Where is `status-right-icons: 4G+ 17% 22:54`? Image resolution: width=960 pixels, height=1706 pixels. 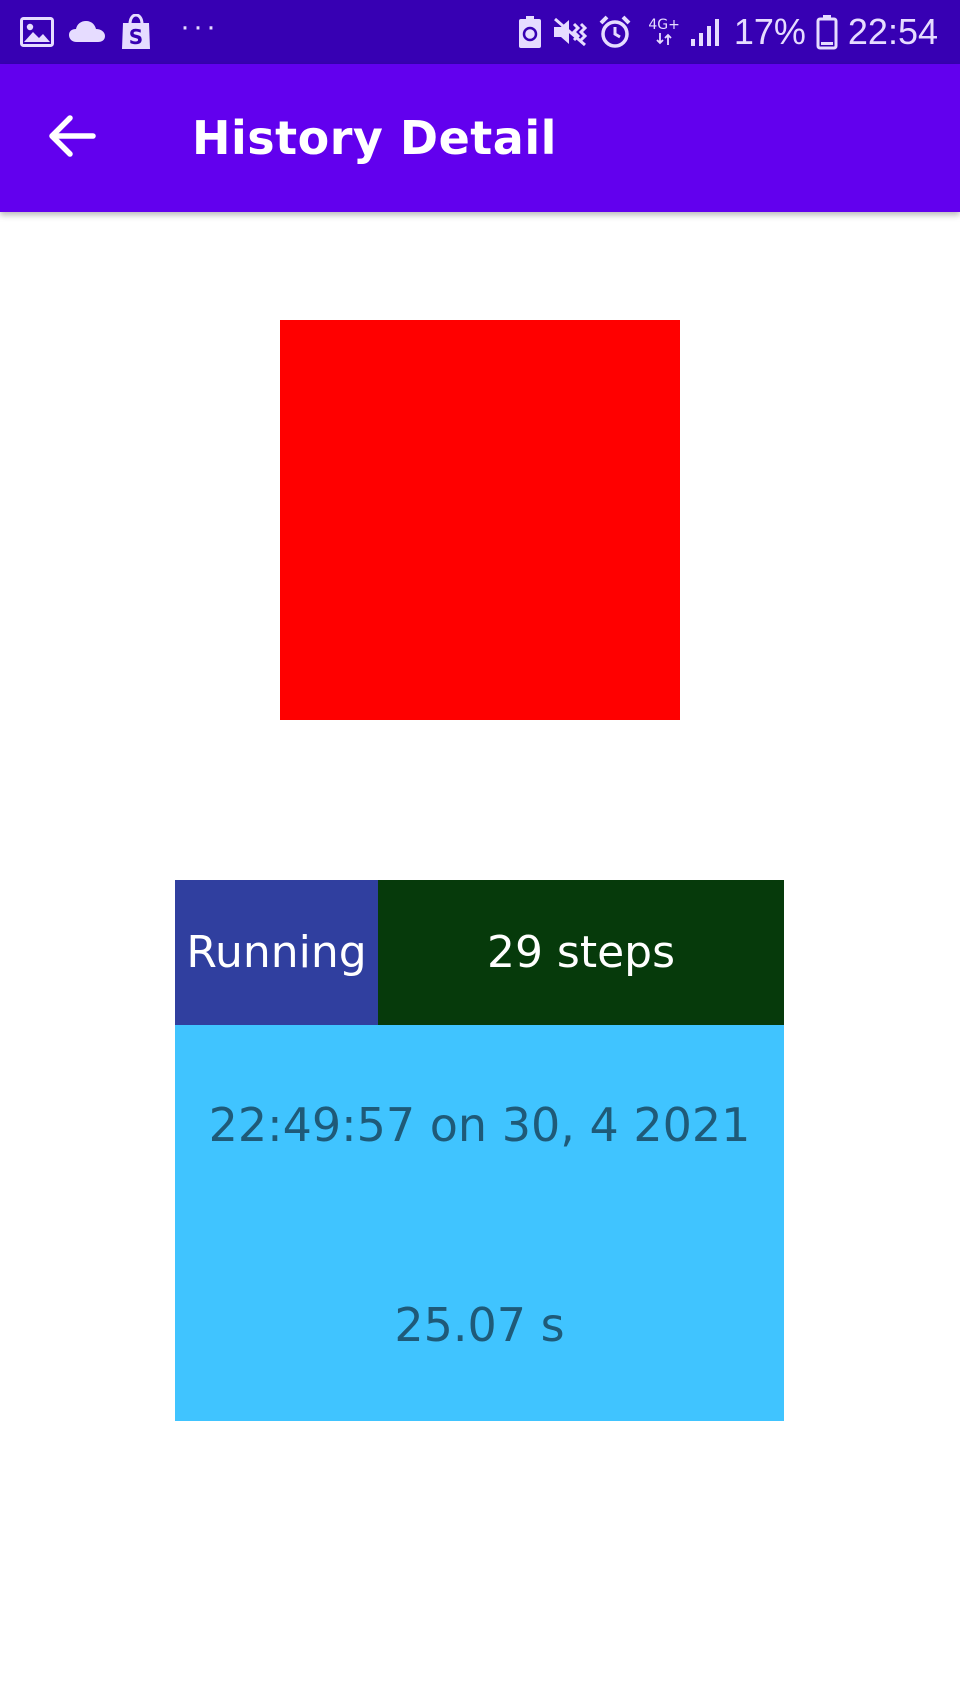
status-right-icons: 4G+ 17% 22:54 is located at coordinates (728, 32).